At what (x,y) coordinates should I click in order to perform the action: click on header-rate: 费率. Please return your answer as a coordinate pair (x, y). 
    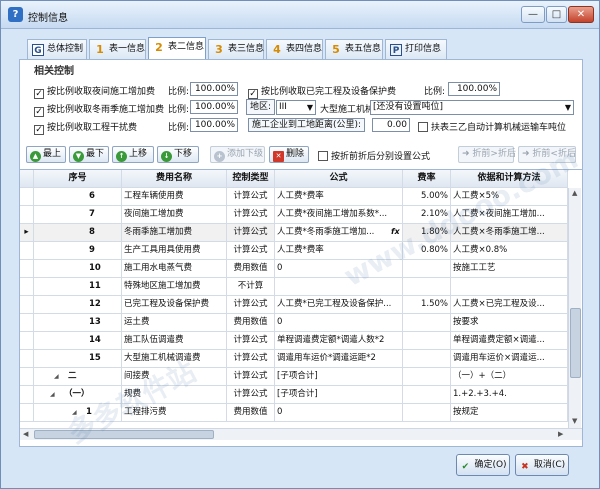
    Looking at the image, I should click on (427, 179).